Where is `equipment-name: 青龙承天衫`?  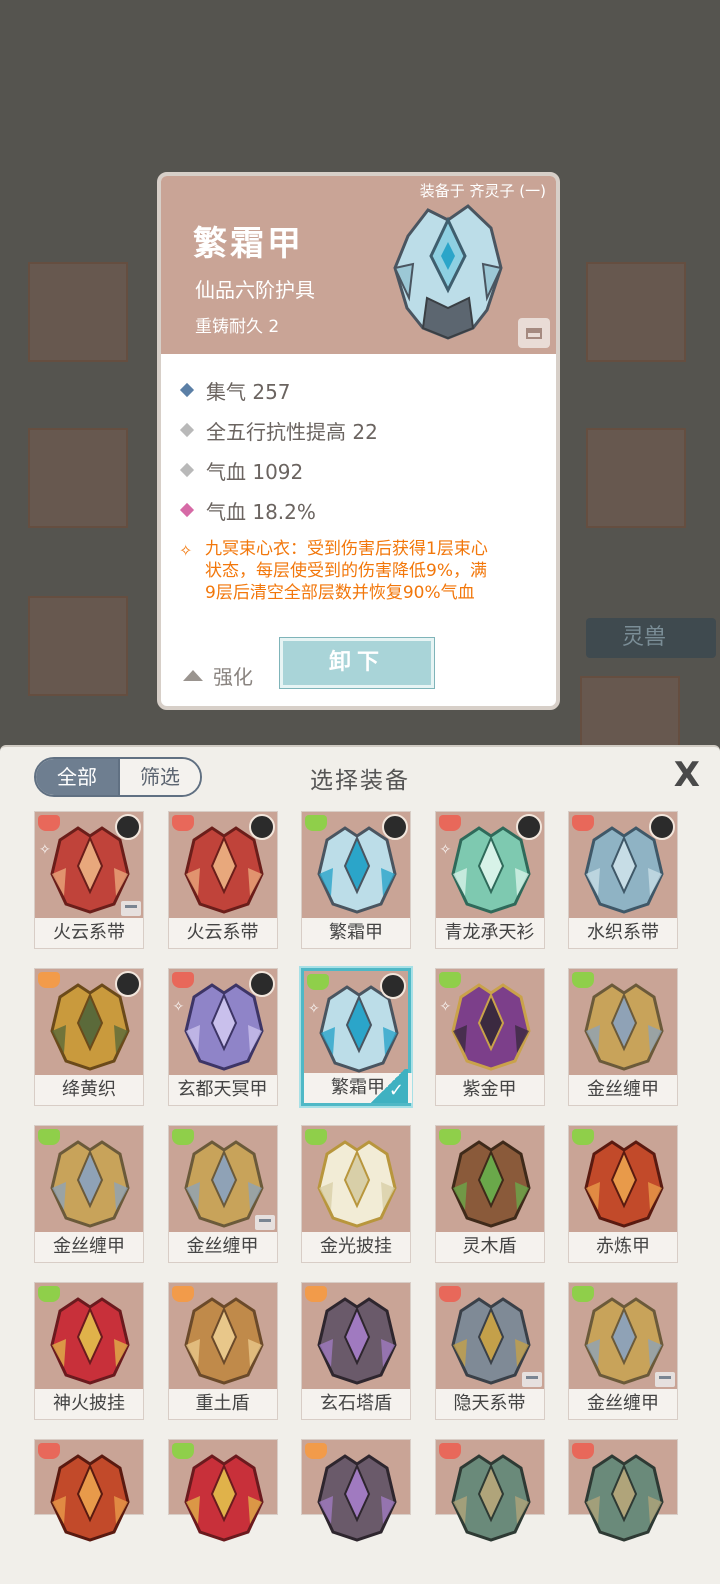
equipment-name: 青龙承天衫 is located at coordinates (489, 933).